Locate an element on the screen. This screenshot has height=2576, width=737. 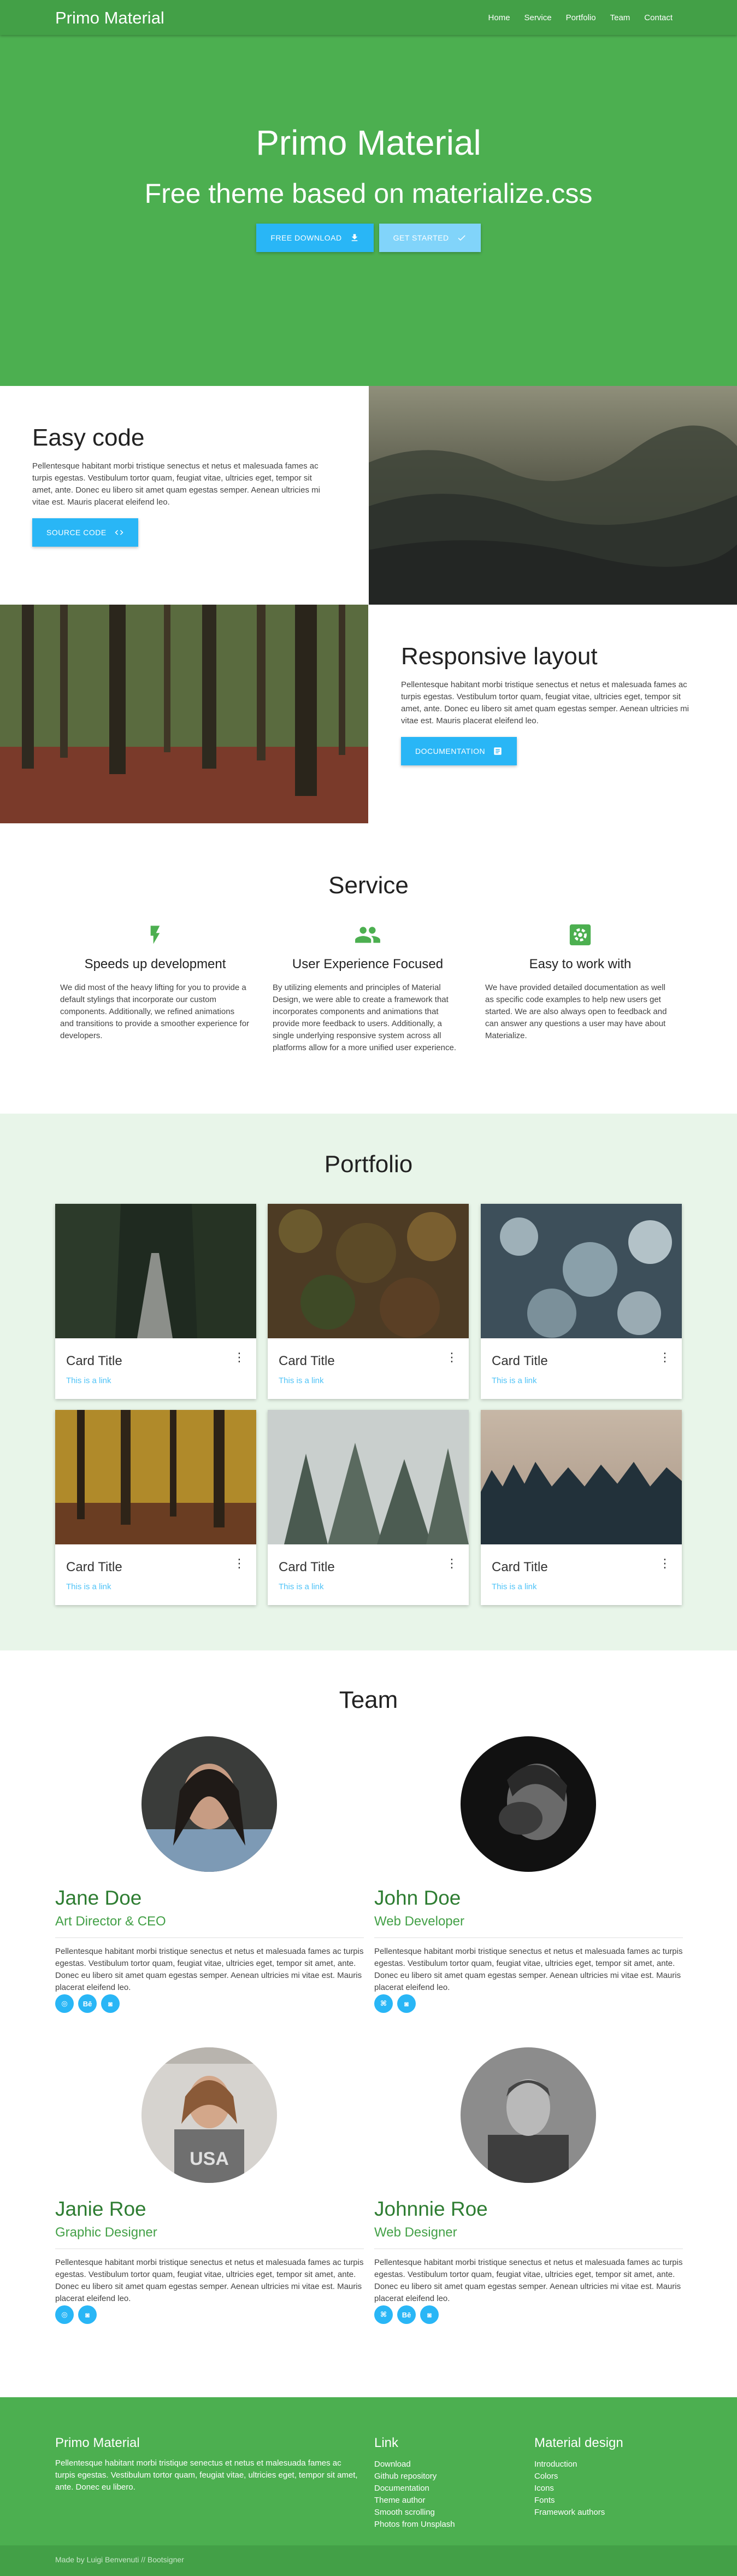
get-started-button: Get Started is located at coordinates (430, 238).